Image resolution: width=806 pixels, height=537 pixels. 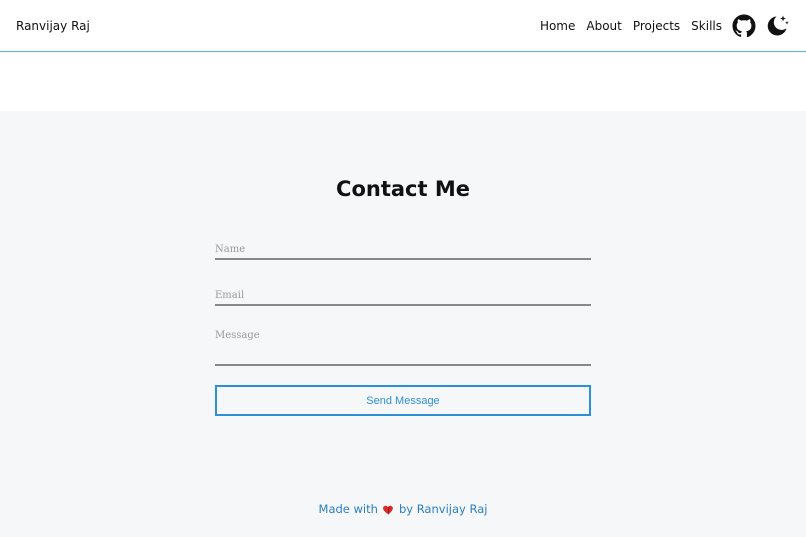 I want to click on footer-author: by Ranvijay Raj, so click(x=443, y=509).